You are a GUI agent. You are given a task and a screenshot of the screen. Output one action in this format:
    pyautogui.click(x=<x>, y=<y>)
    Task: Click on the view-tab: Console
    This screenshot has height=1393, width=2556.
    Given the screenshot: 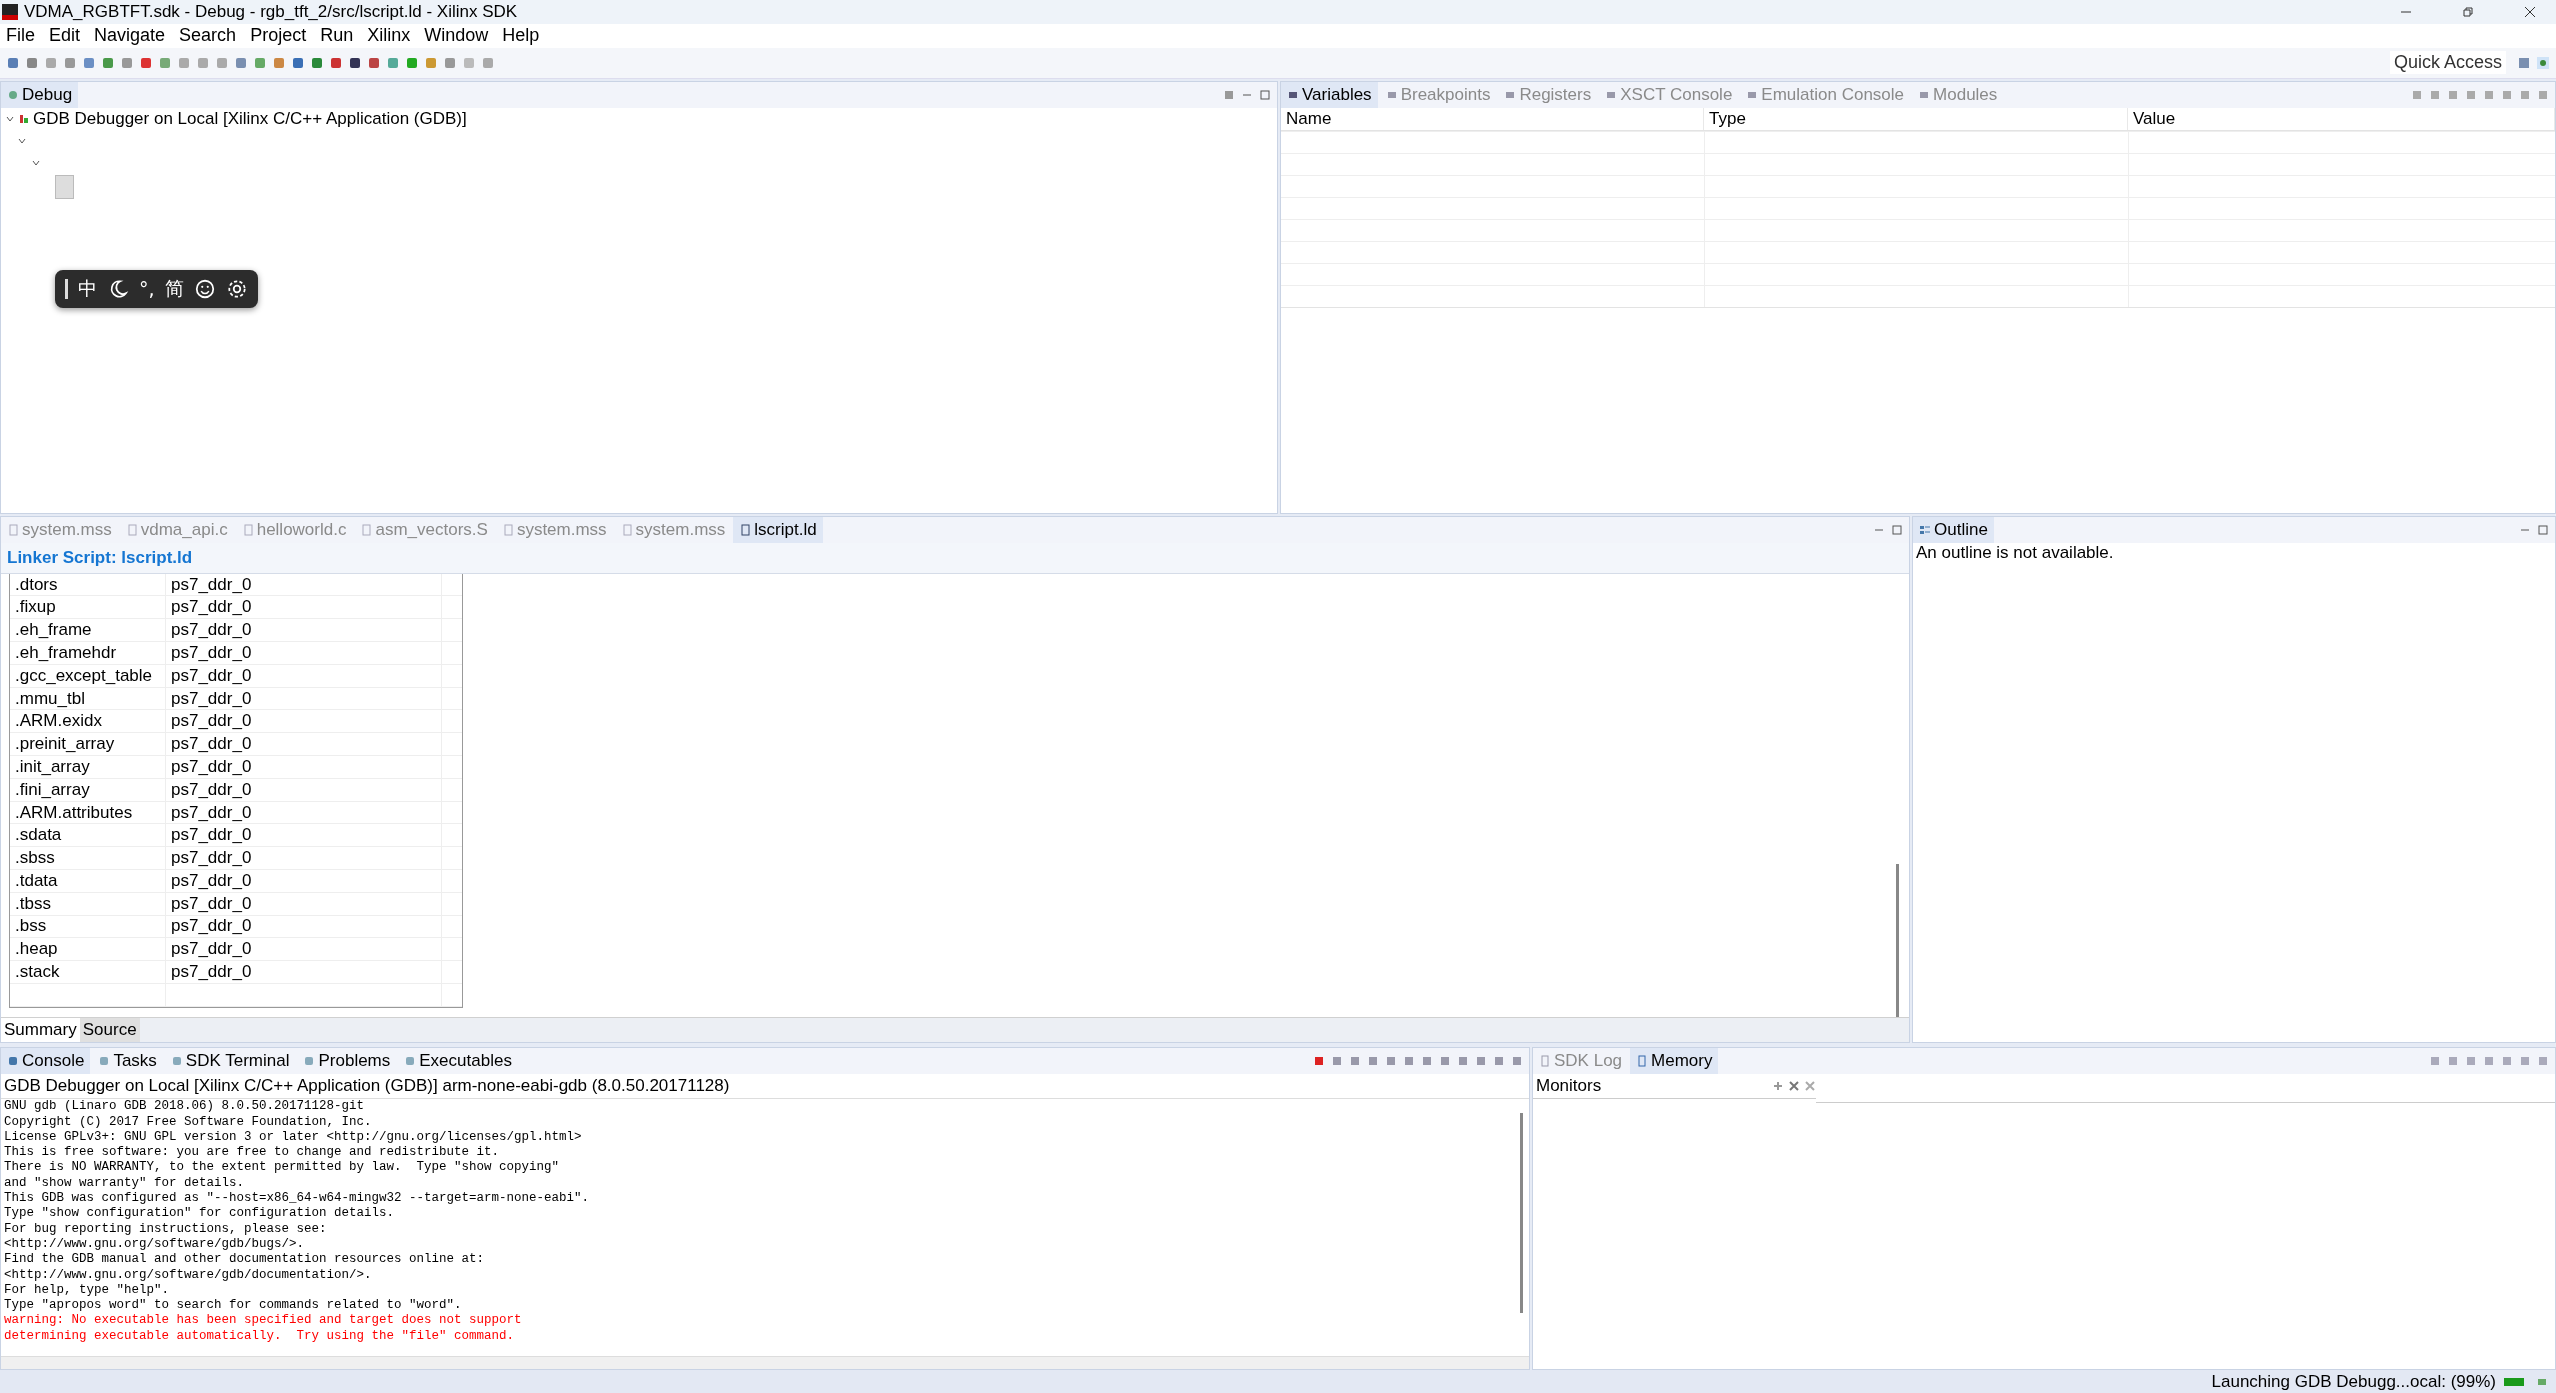 What is the action you would take?
    pyautogui.click(x=46, y=1061)
    